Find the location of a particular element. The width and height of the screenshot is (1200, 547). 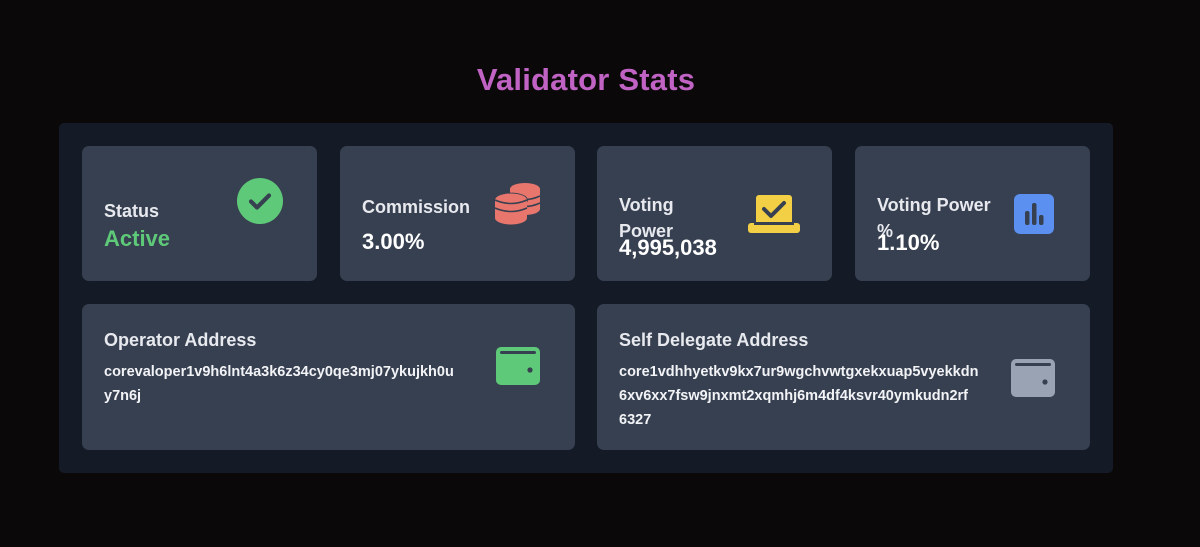

self-delegate-address-line3: 6327 is located at coordinates (635, 420).